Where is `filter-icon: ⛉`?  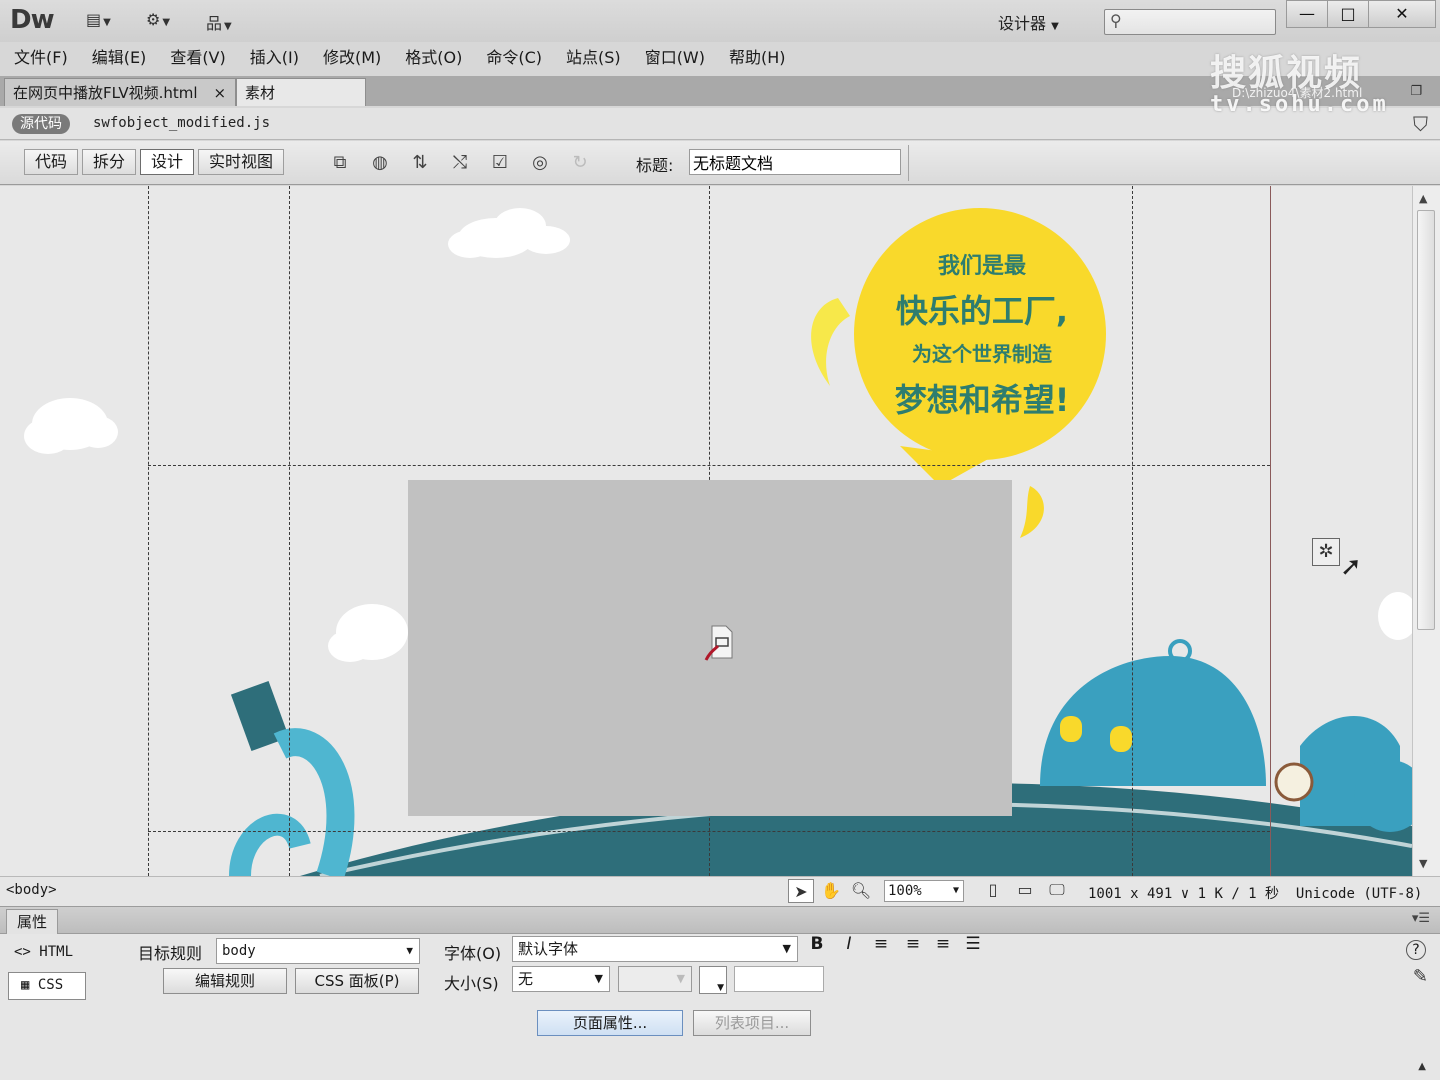
filter-icon: ⛉ is located at coordinates (1420, 124).